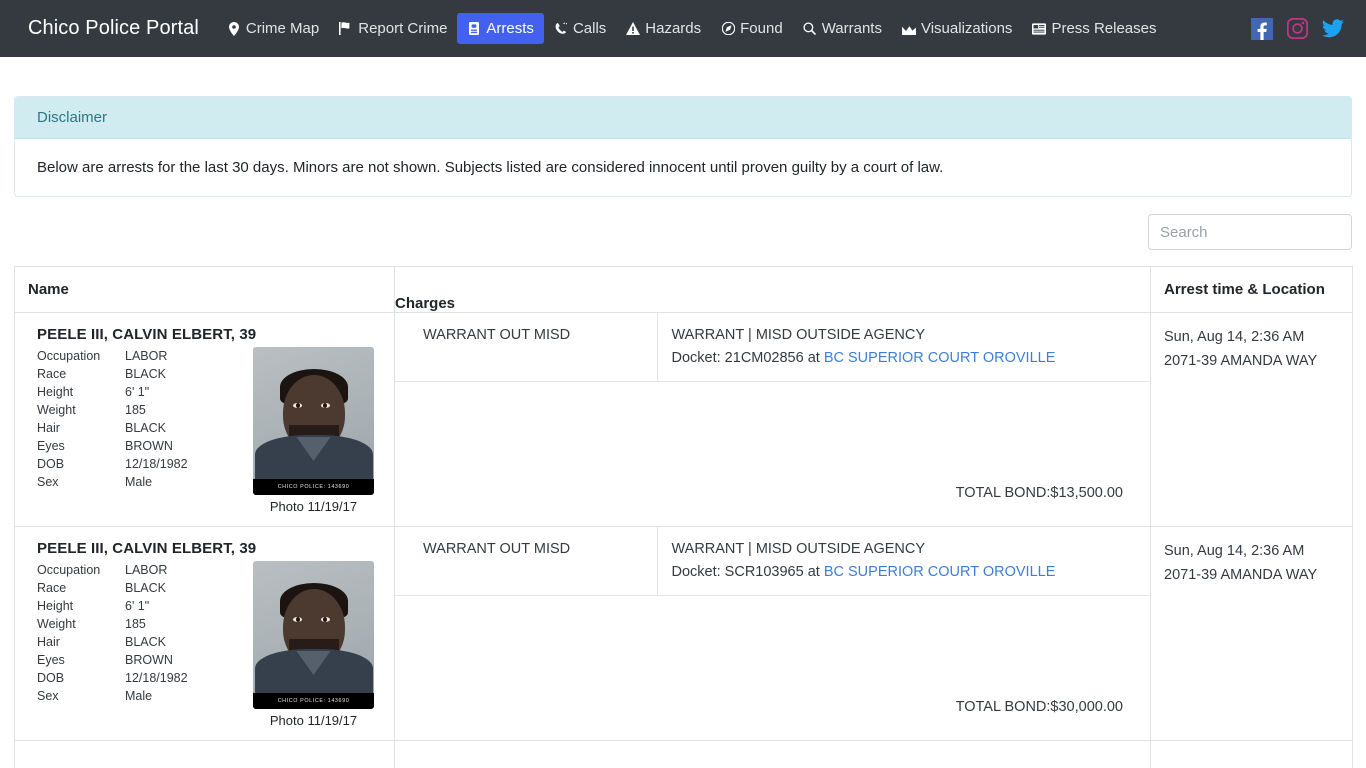 Image resolution: width=1366 pixels, height=768 pixels. I want to click on social-links, so click(1297, 28).